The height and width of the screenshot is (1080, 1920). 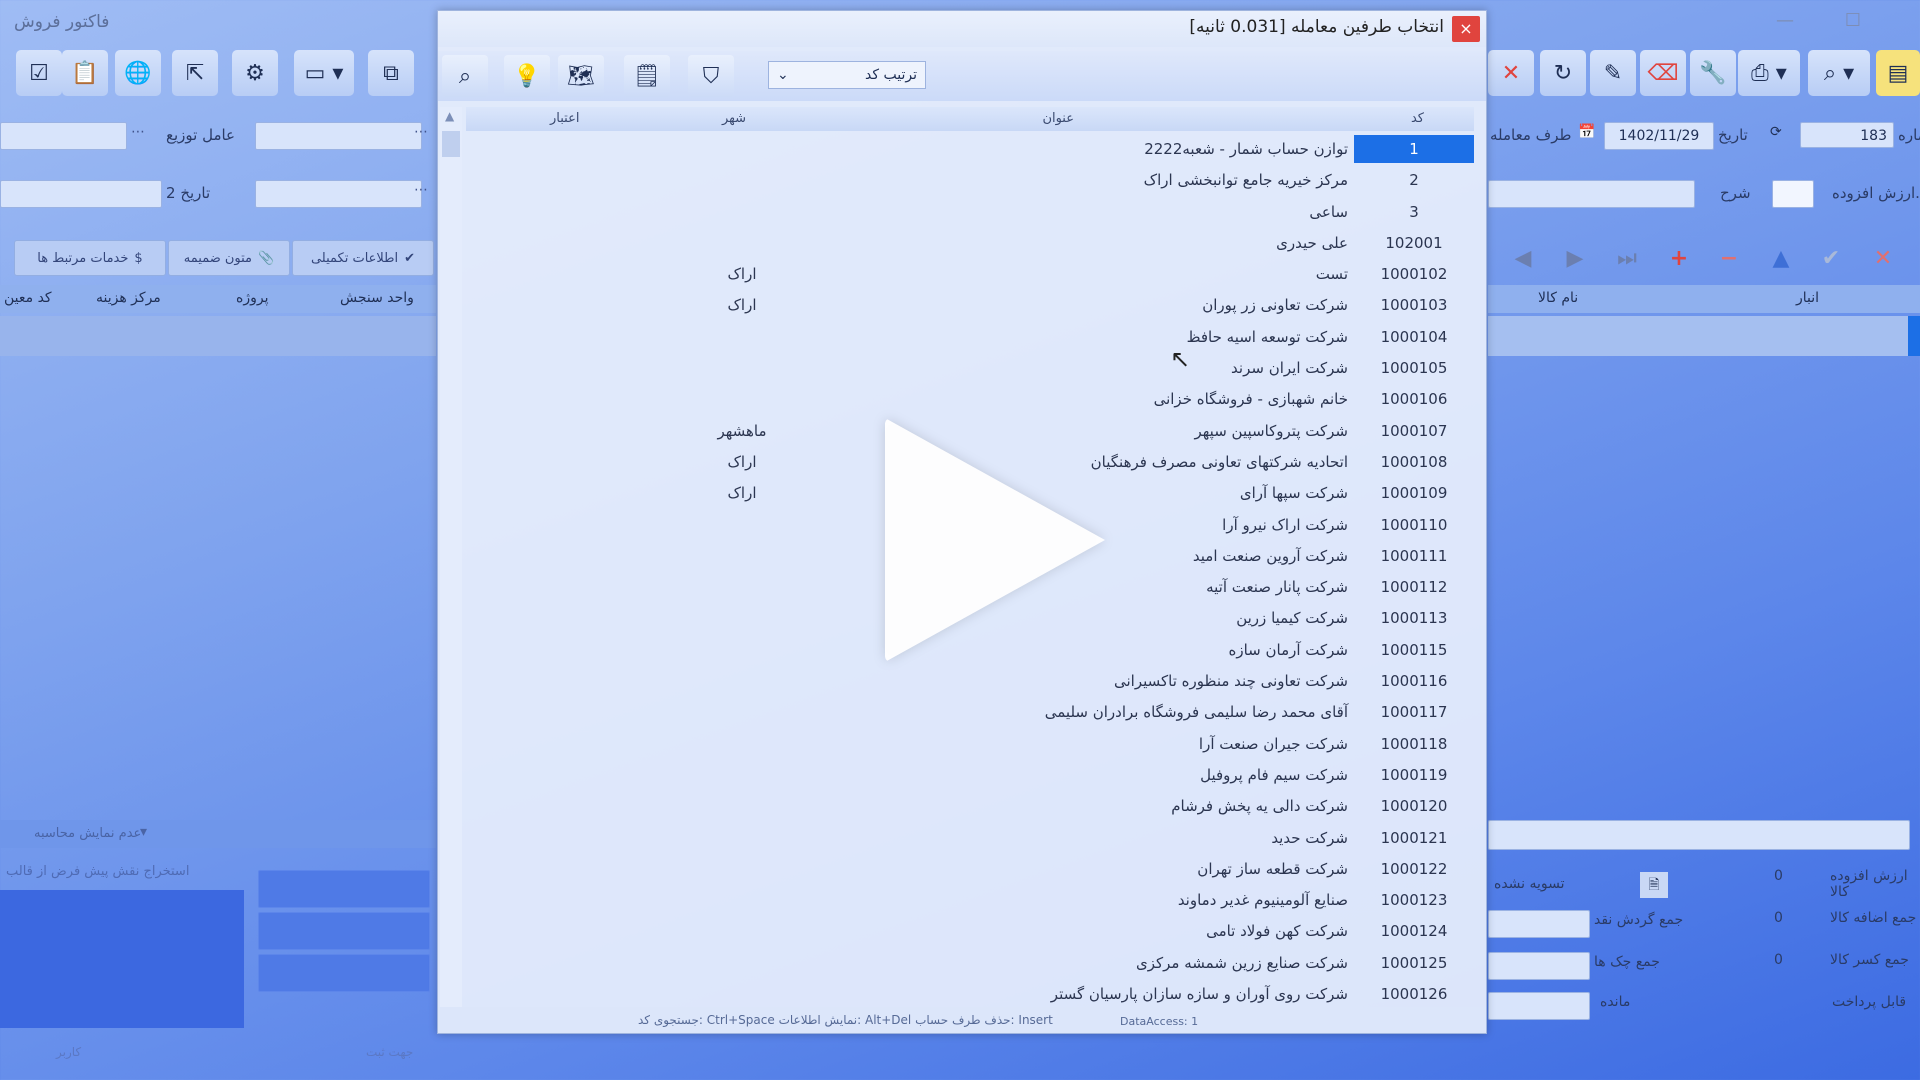 I want to click on checklist-icon: ☑, so click(x=39, y=73).